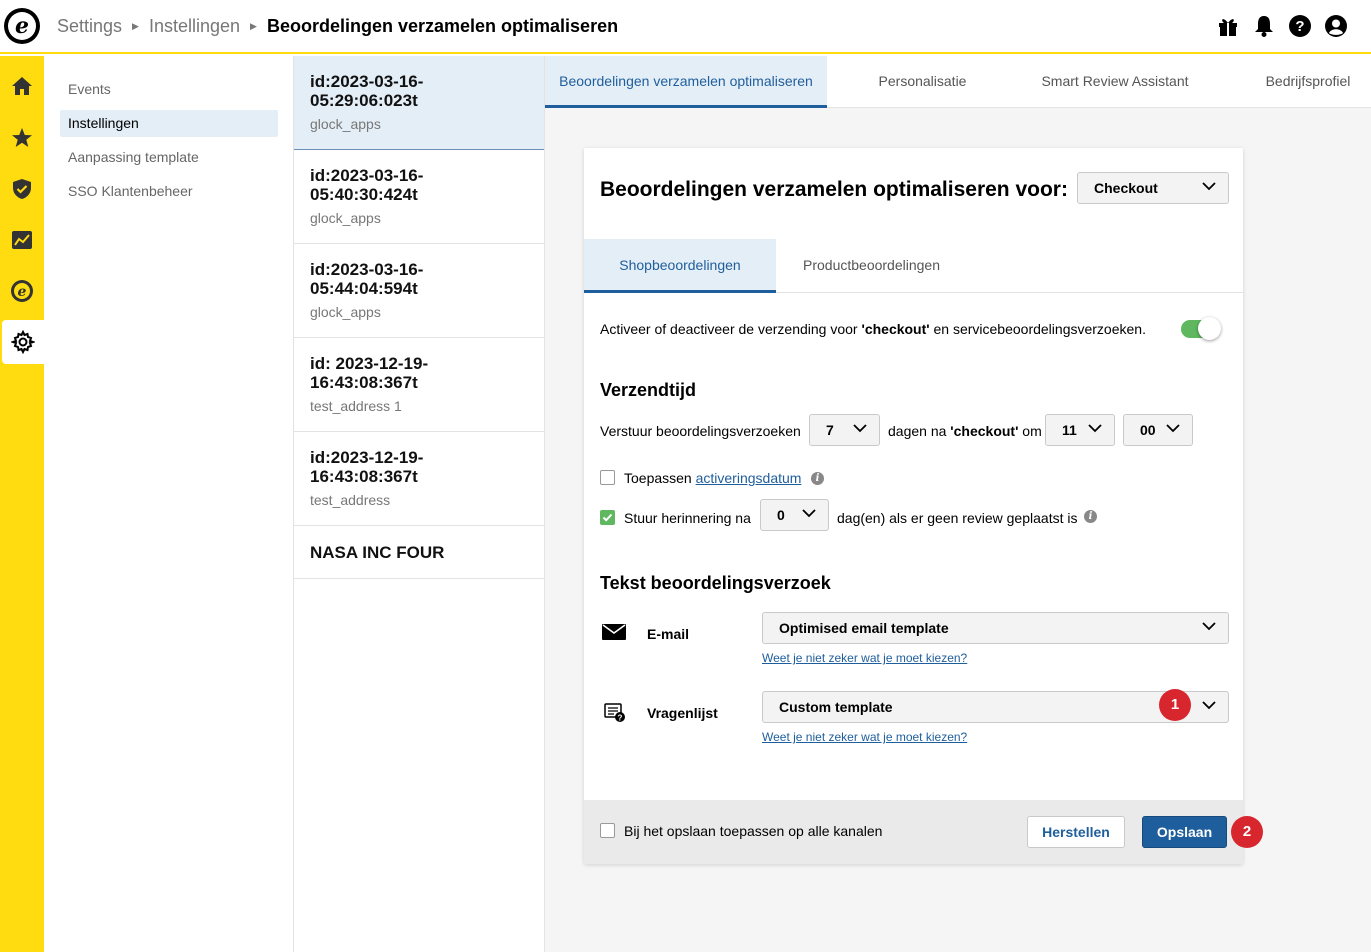  I want to click on analytics-icon, so click(22, 240).